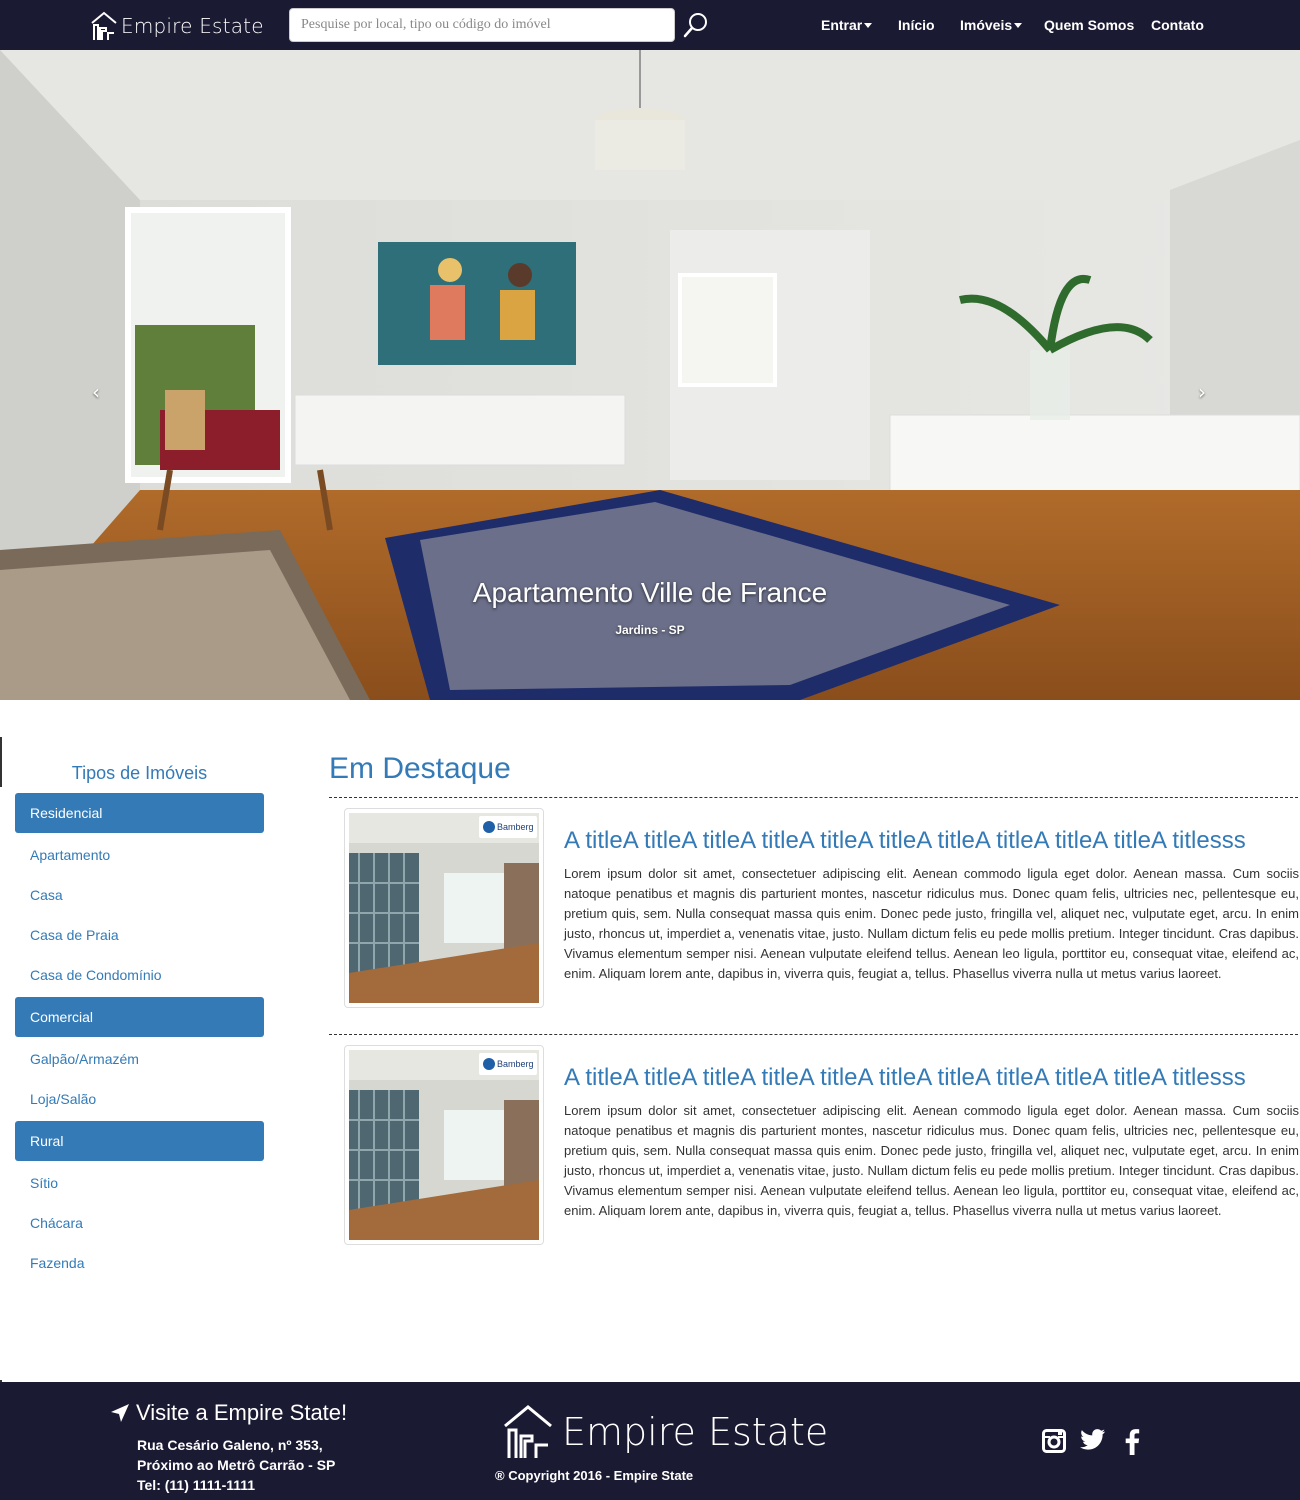  I want to click on sidebar-category-rural: Rural, so click(139, 1141).